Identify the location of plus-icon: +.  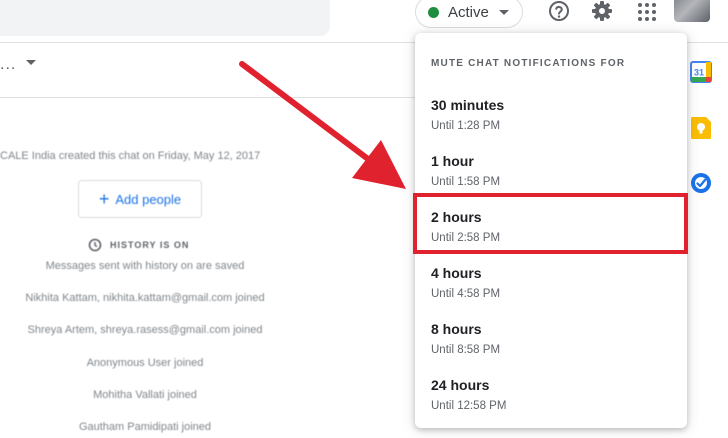
(104, 199).